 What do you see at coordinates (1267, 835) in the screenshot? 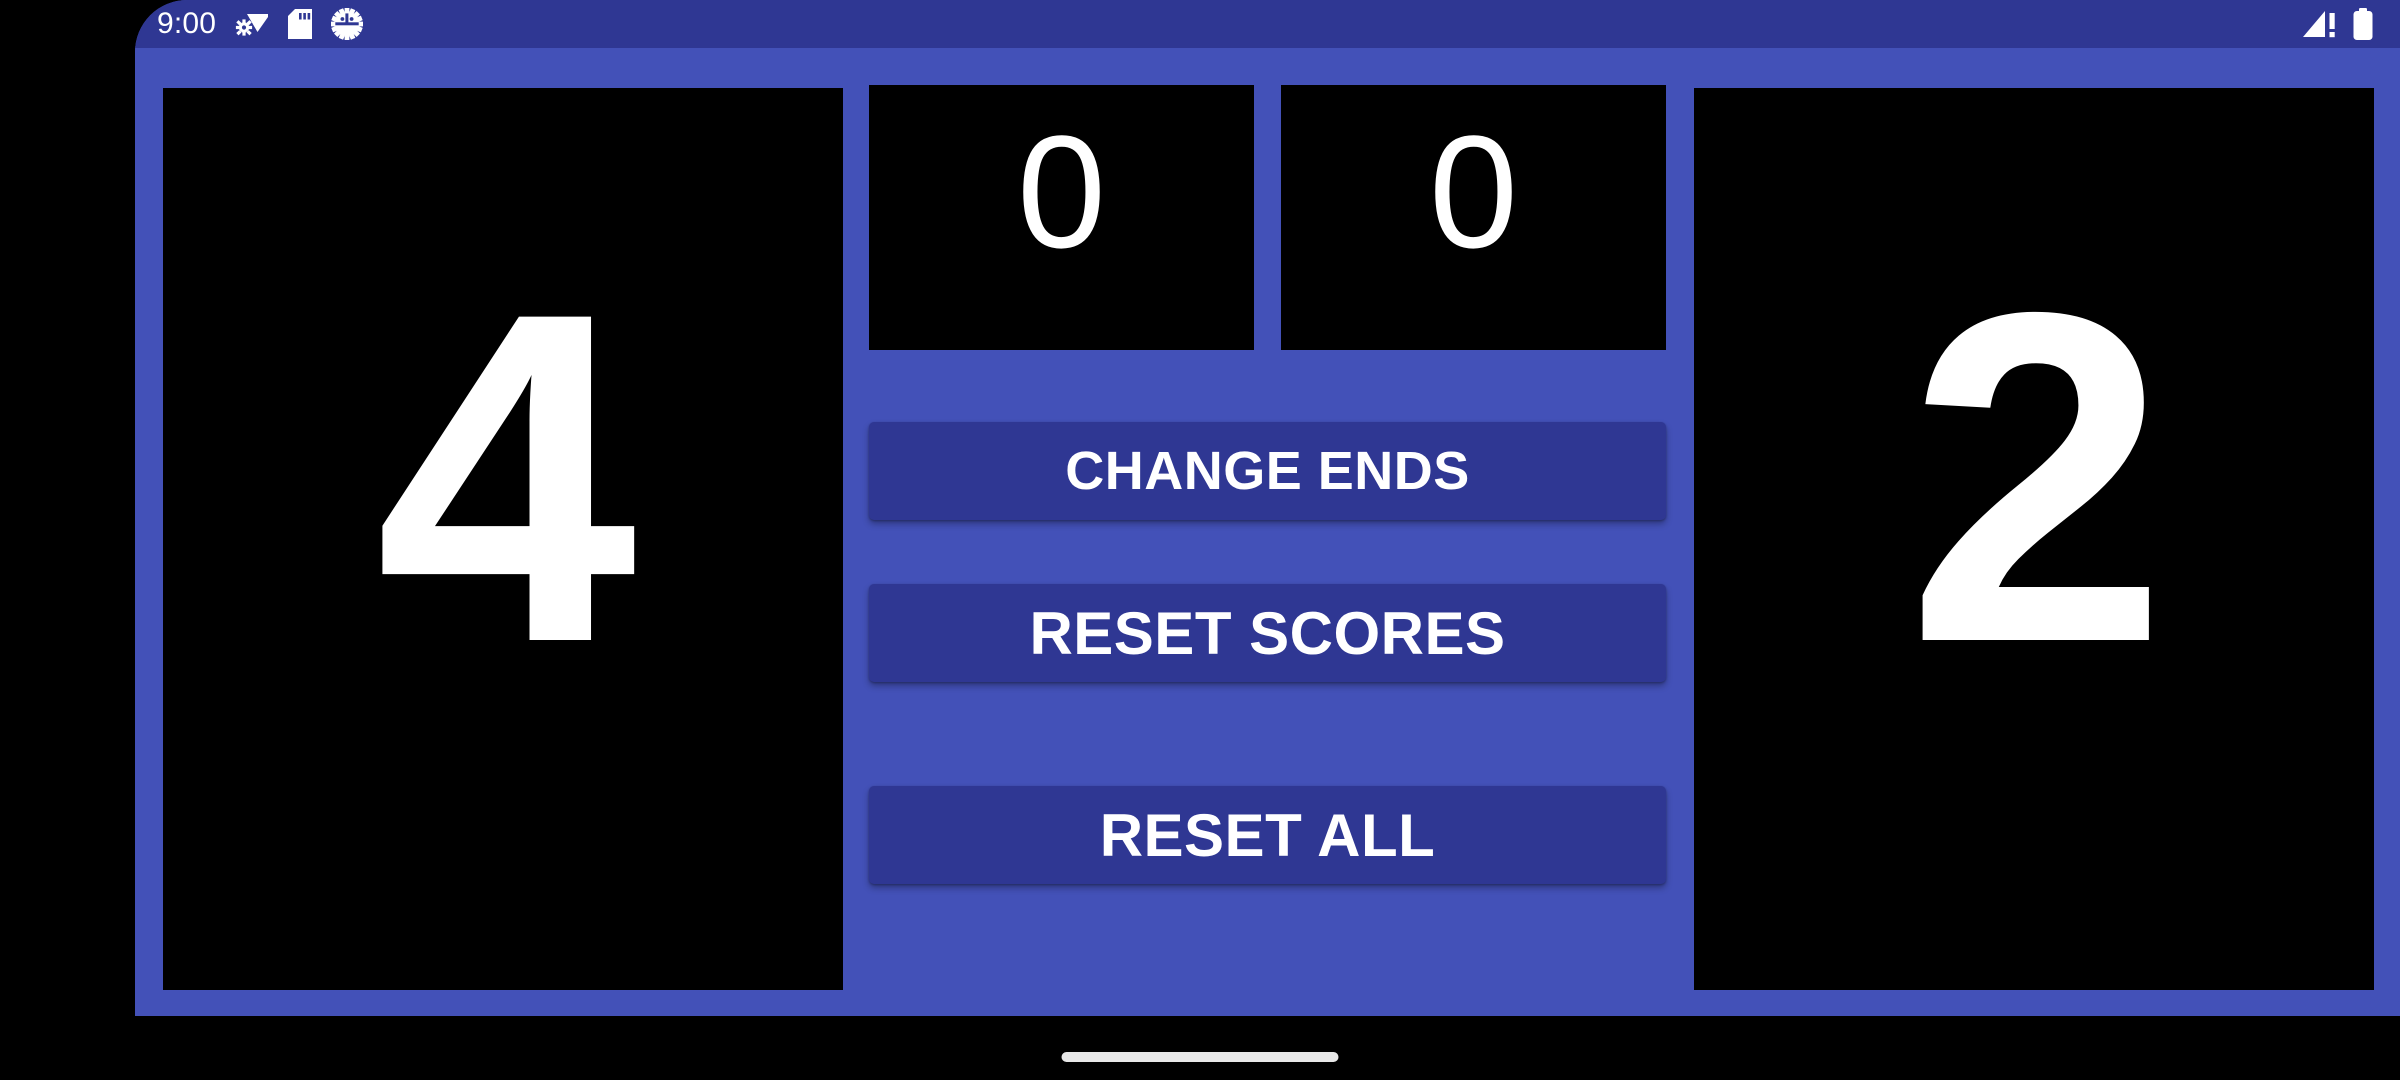
I see `reset-all-button: RESET ALL` at bounding box center [1267, 835].